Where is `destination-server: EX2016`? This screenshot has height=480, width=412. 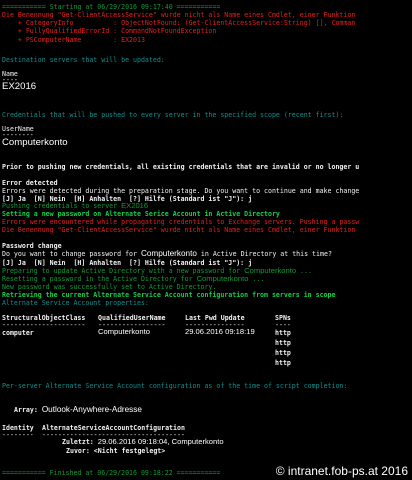 destination-server: EX2016 is located at coordinates (19, 86).